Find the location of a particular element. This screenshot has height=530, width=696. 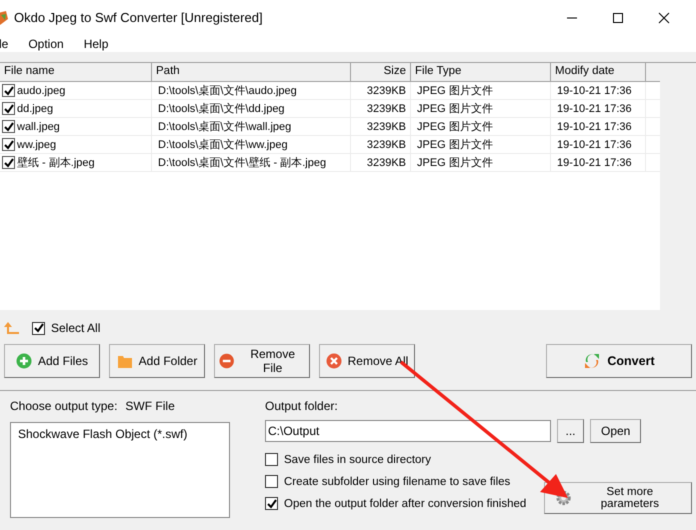

table-cell-text: D:\tools\桌面\文件\wall.jpeg is located at coordinates (225, 127).